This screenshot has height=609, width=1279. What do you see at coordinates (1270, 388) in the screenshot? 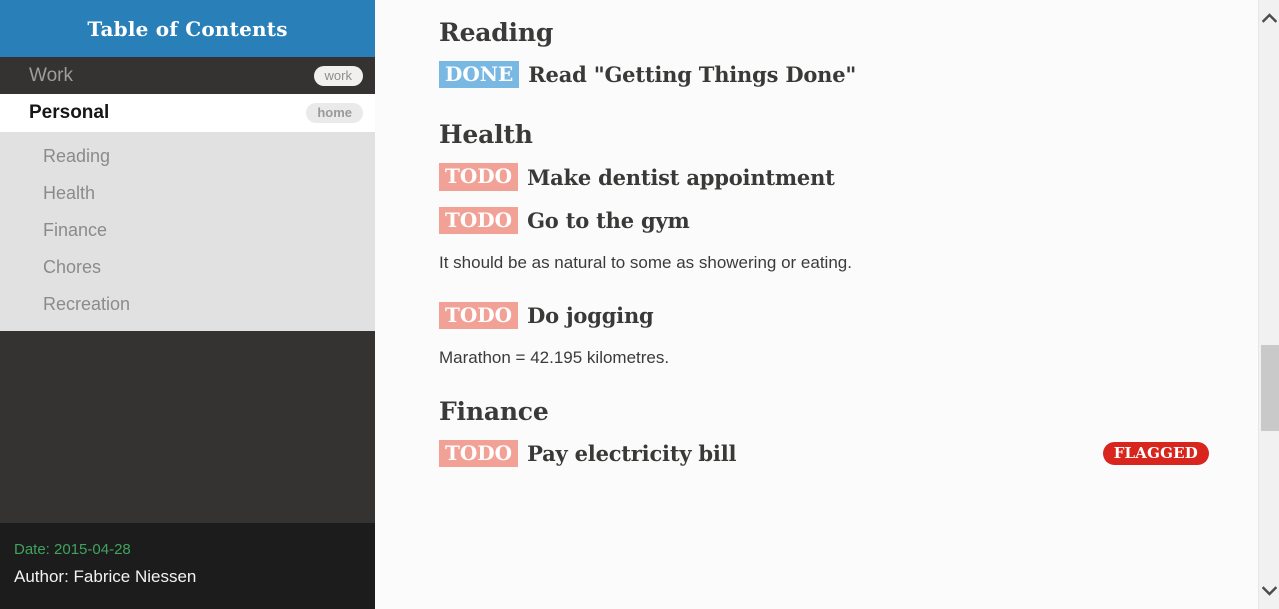
I see `scrollbar-thumb` at bounding box center [1270, 388].